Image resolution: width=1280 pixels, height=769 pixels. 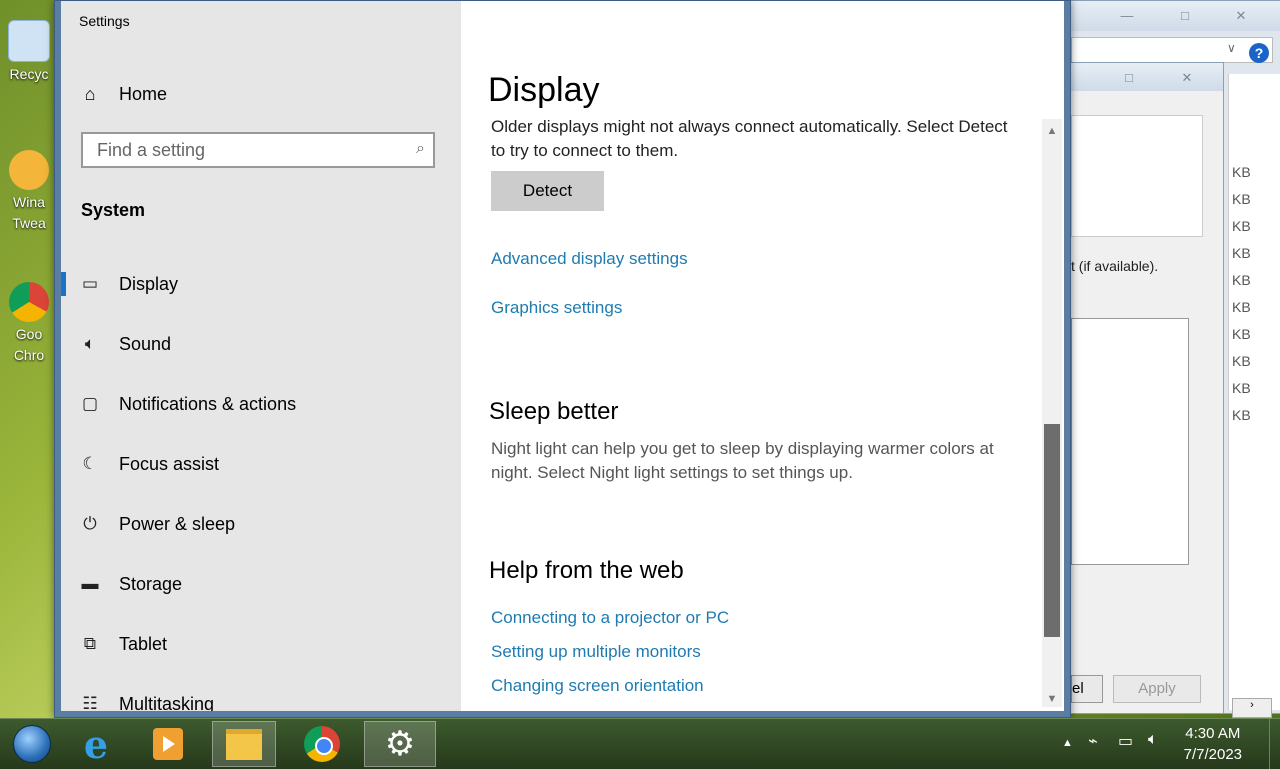 I want to click on help-link-screen-orientation: Changing screen orientation, so click(x=597, y=686).